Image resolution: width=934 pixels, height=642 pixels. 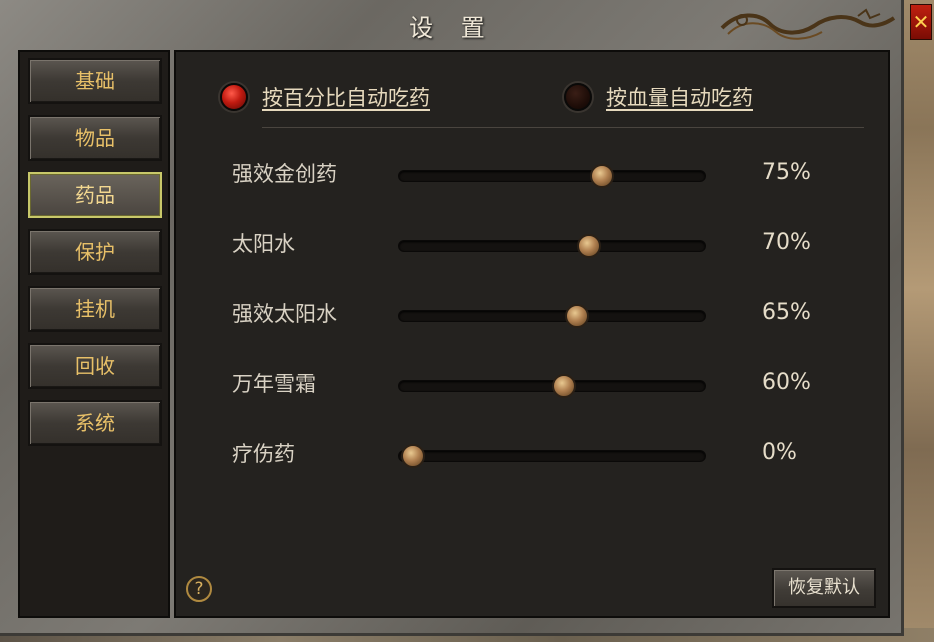 What do you see at coordinates (808, 24) in the screenshot?
I see `dragon-ornament-icon` at bounding box center [808, 24].